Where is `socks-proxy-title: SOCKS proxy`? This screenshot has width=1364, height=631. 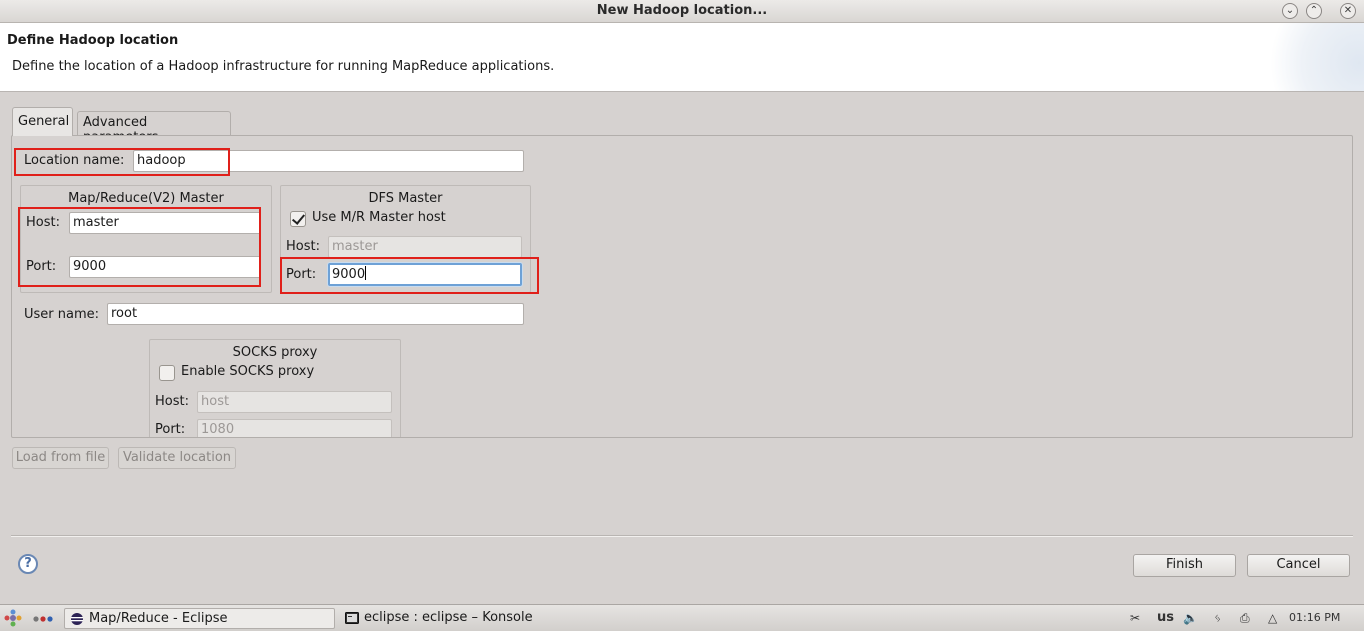 socks-proxy-title: SOCKS proxy is located at coordinates (275, 352).